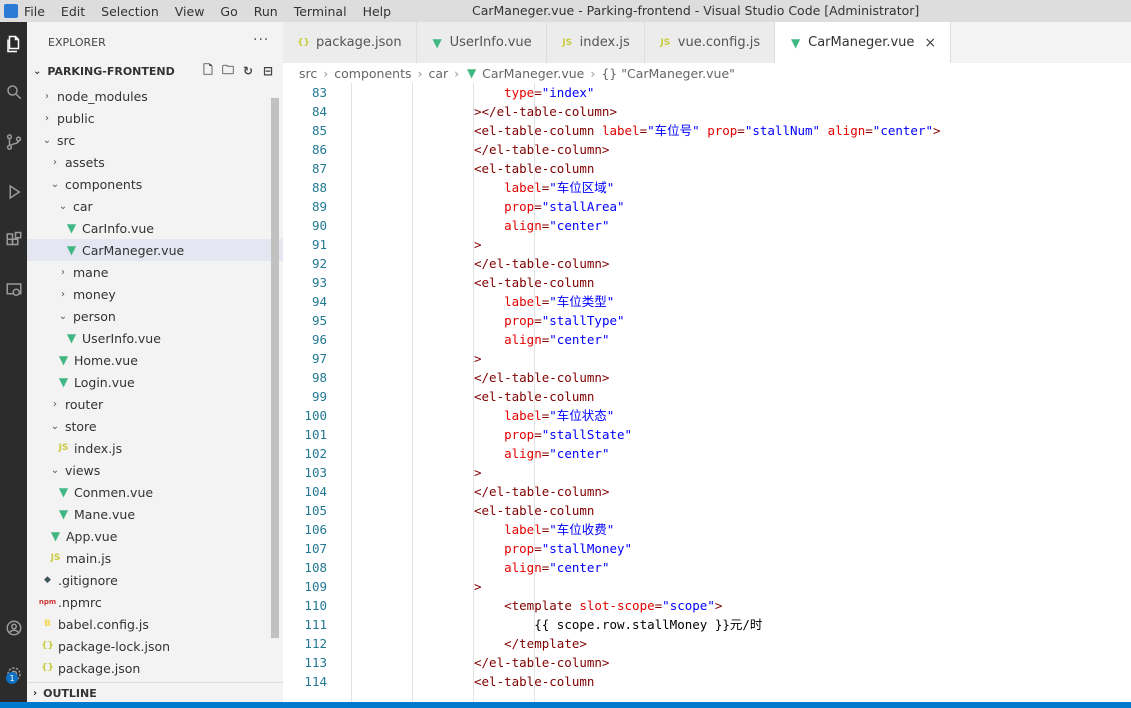 This screenshot has width=1131, height=708. What do you see at coordinates (538, 434) in the screenshot?
I see `code-token: =` at bounding box center [538, 434].